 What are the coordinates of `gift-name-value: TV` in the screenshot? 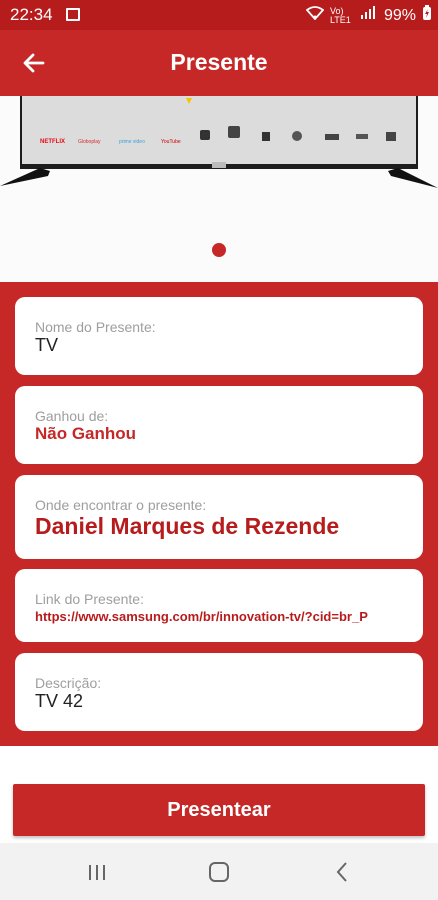 It's located at (47, 345).